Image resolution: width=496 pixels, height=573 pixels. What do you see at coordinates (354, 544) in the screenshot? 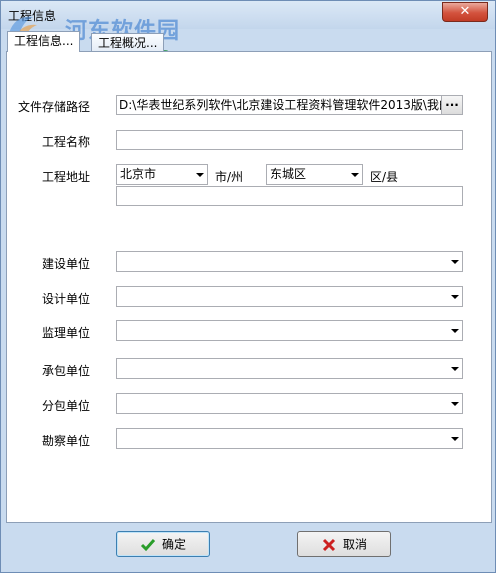
I see `cancel-button-label: 取消` at bounding box center [354, 544].